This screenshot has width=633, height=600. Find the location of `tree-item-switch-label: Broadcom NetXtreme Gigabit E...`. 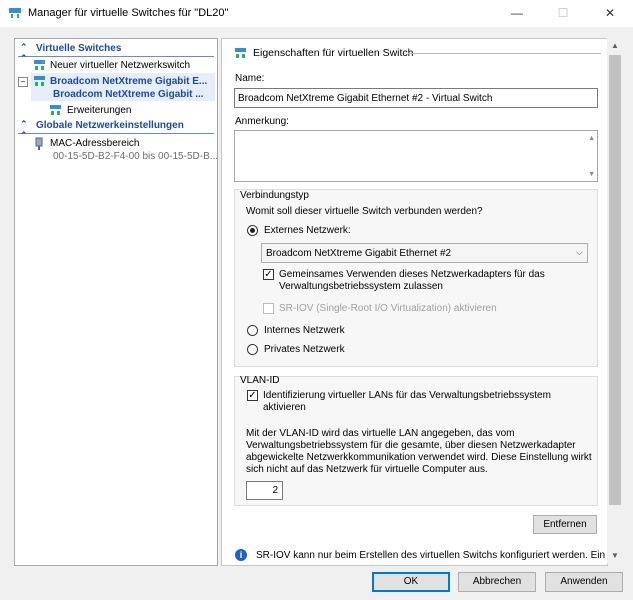

tree-item-switch-label: Broadcom NetXtreme Gigabit E... is located at coordinates (129, 81).